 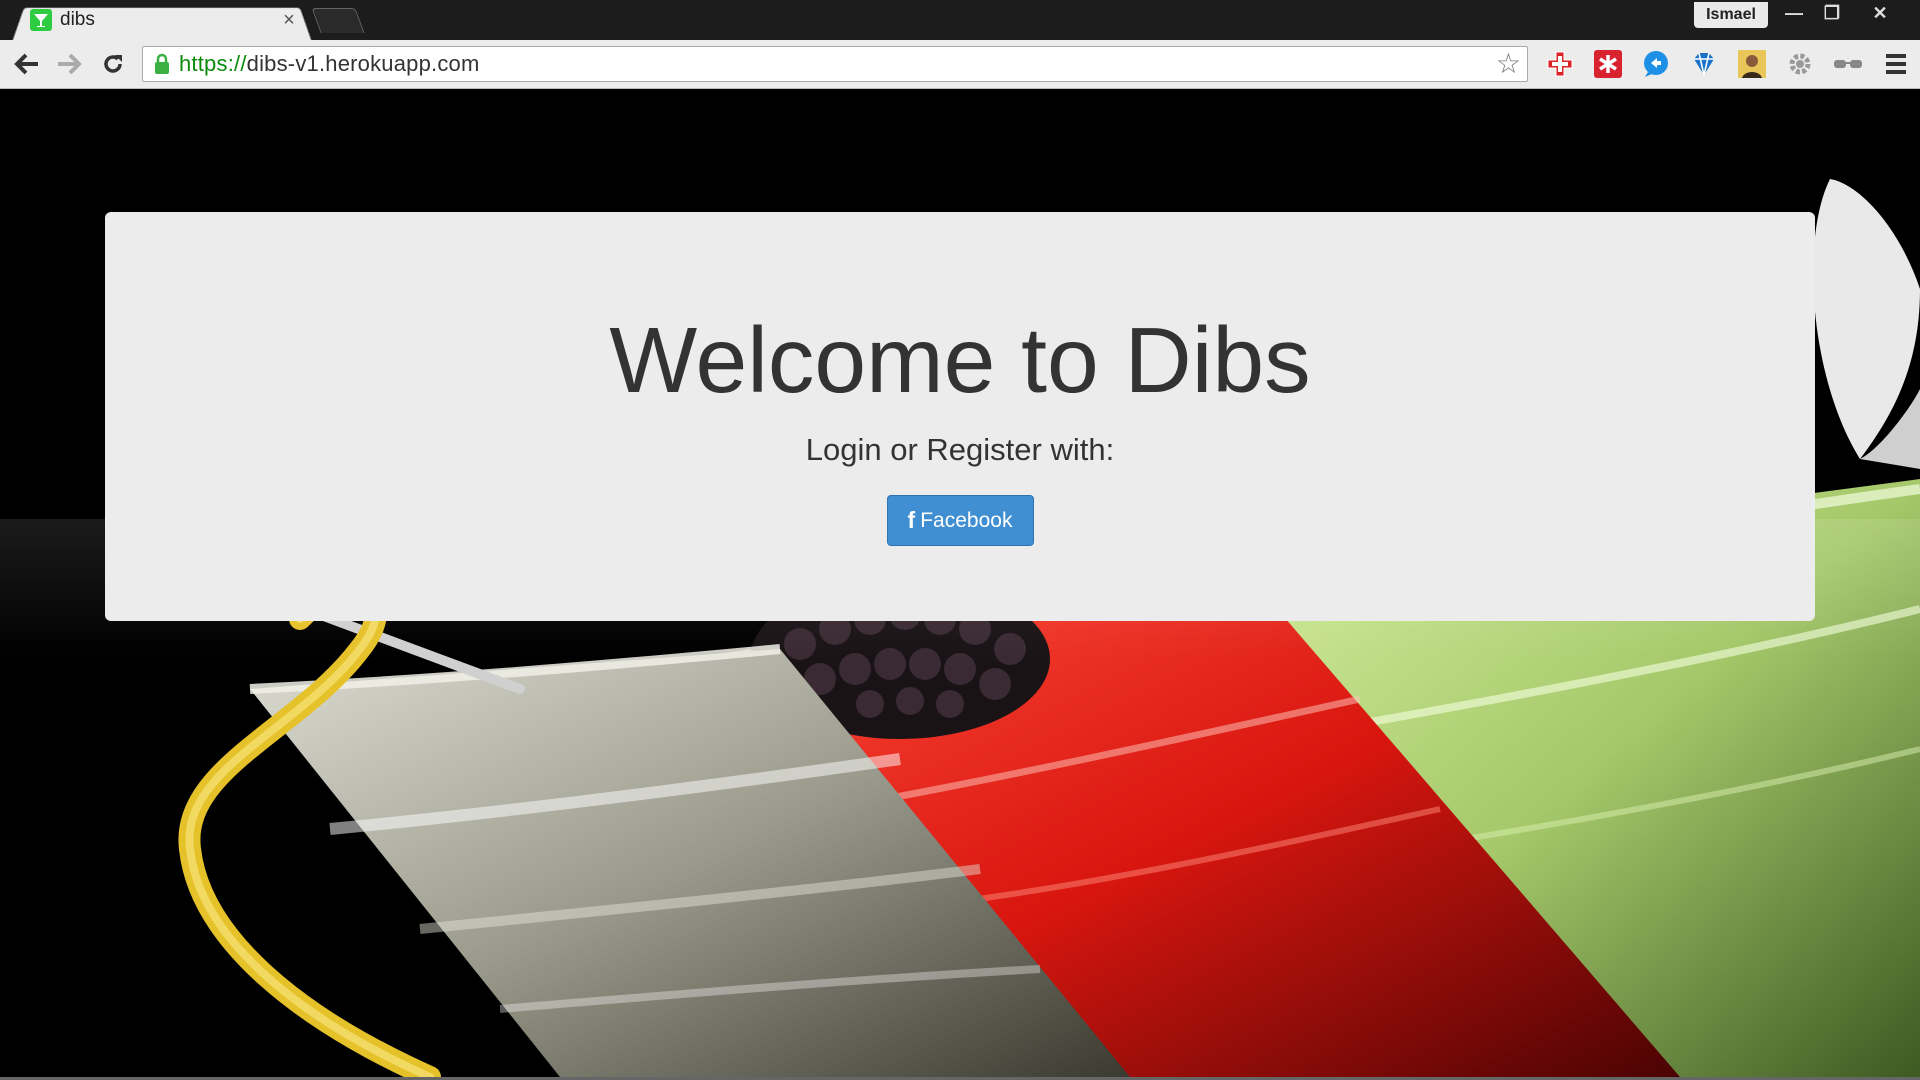 I want to click on facebook-login-button: f Facebook, so click(x=960, y=520).